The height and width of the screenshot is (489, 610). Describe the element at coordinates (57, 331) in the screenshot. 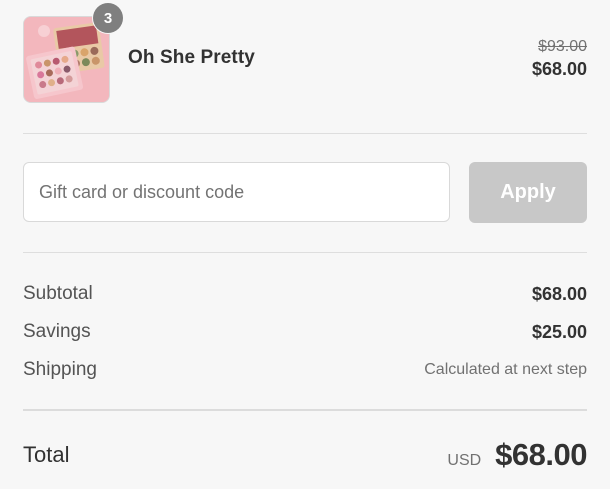

I see `savings-label: Savings` at that location.